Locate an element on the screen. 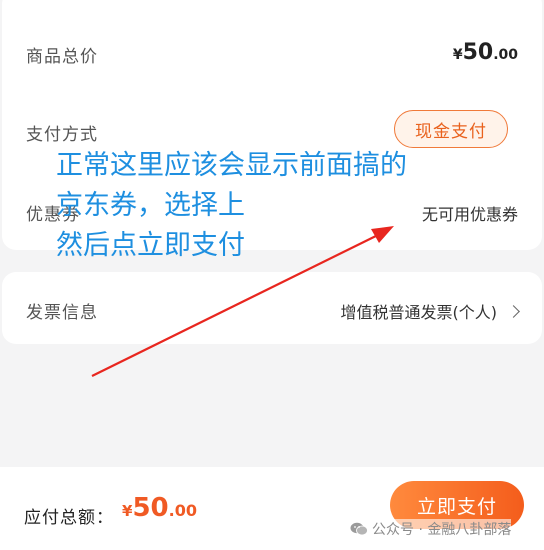 Image resolution: width=544 pixels, height=550 pixels. goods-total-currency: ¥ is located at coordinates (457, 55).